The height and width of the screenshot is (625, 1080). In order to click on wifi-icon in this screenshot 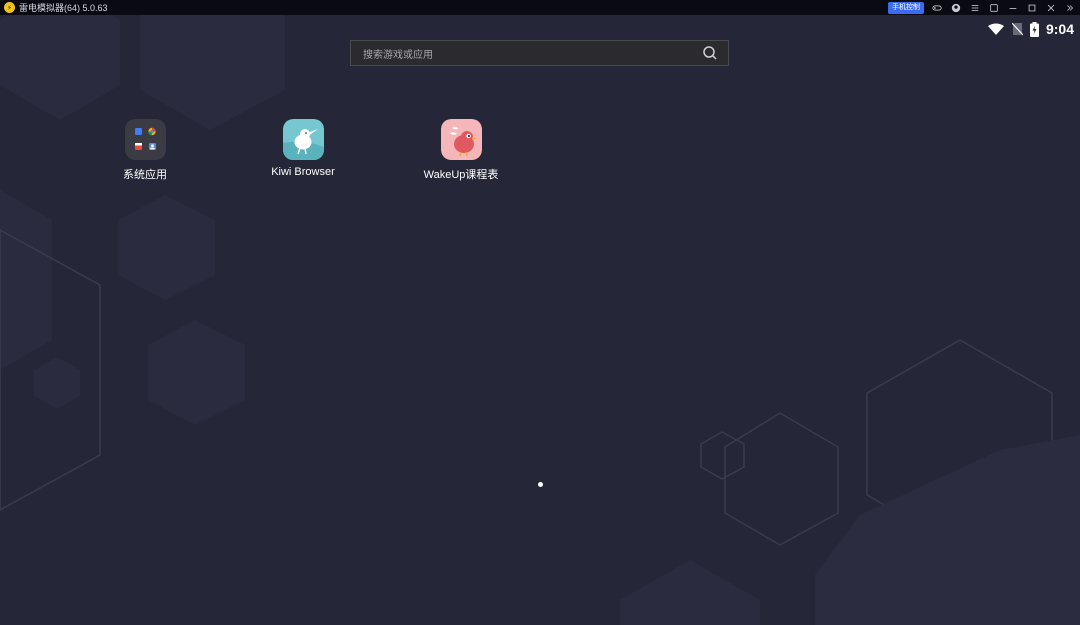, I will do `click(995, 29)`.